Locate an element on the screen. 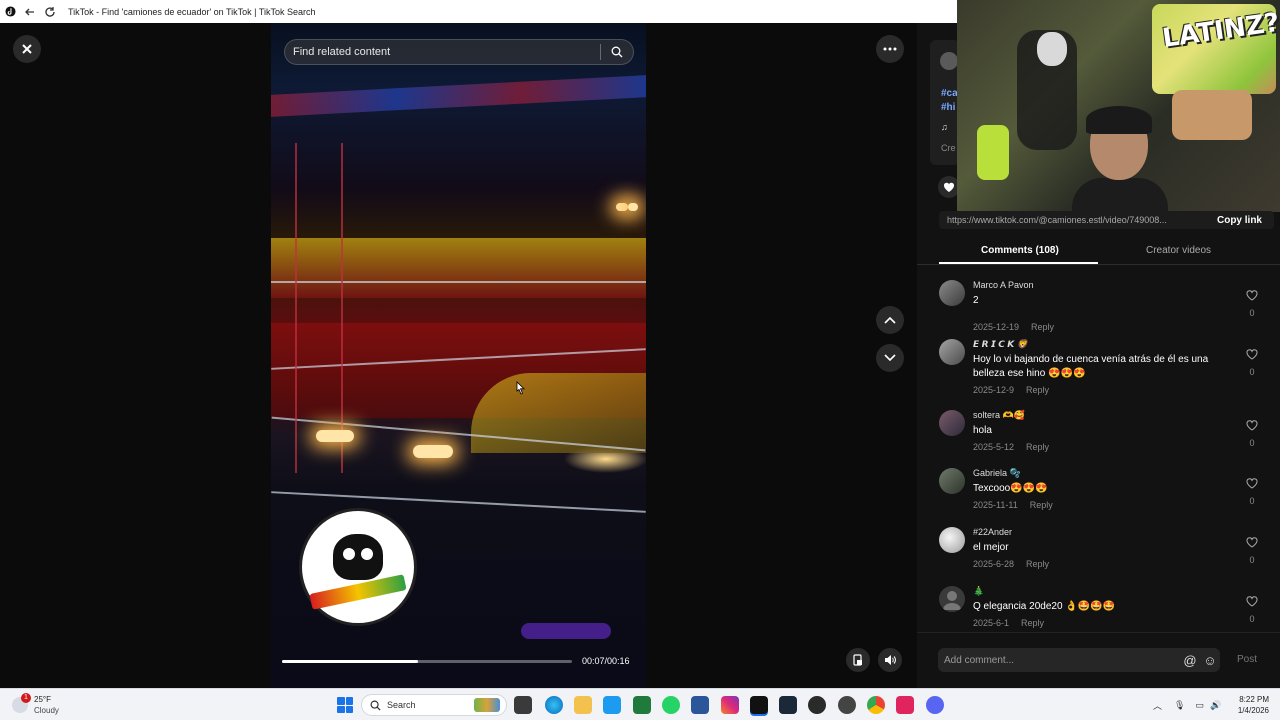  ellipsis-icon is located at coordinates (890, 49).